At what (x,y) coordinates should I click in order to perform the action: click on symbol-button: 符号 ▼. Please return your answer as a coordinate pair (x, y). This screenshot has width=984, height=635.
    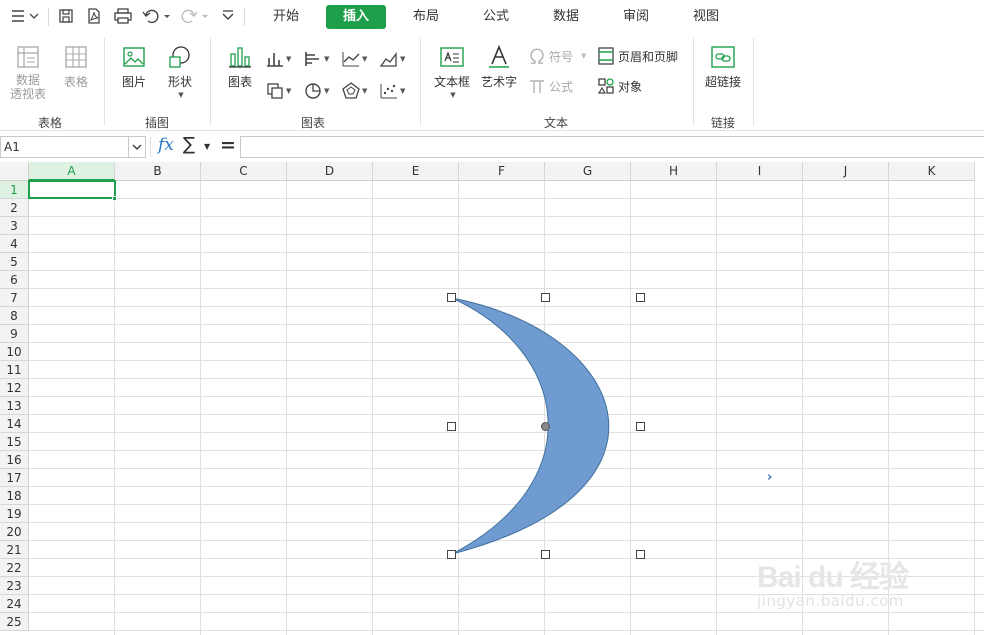
    Looking at the image, I should click on (557, 56).